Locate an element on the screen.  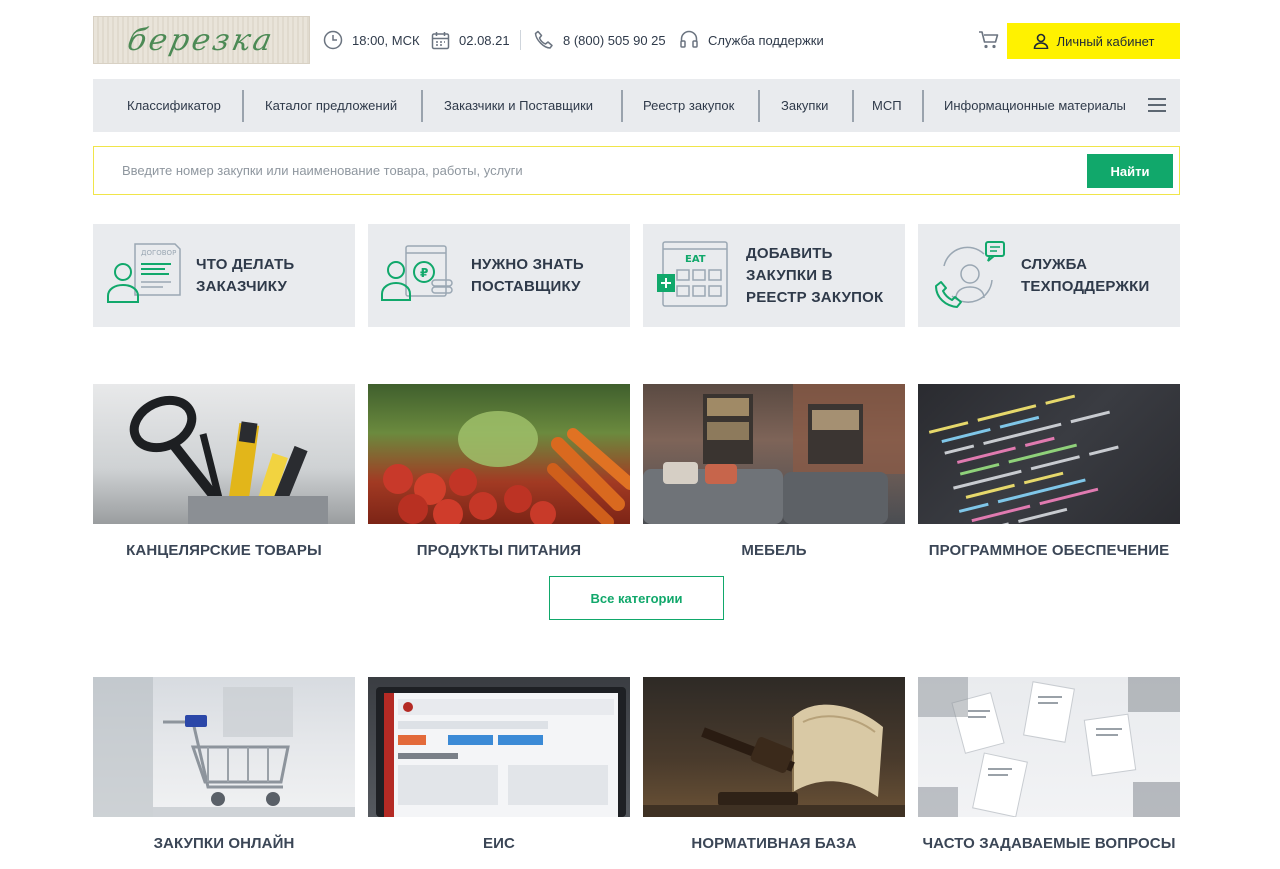
service-label: Закупки онлайн is located at coordinates (224, 843).